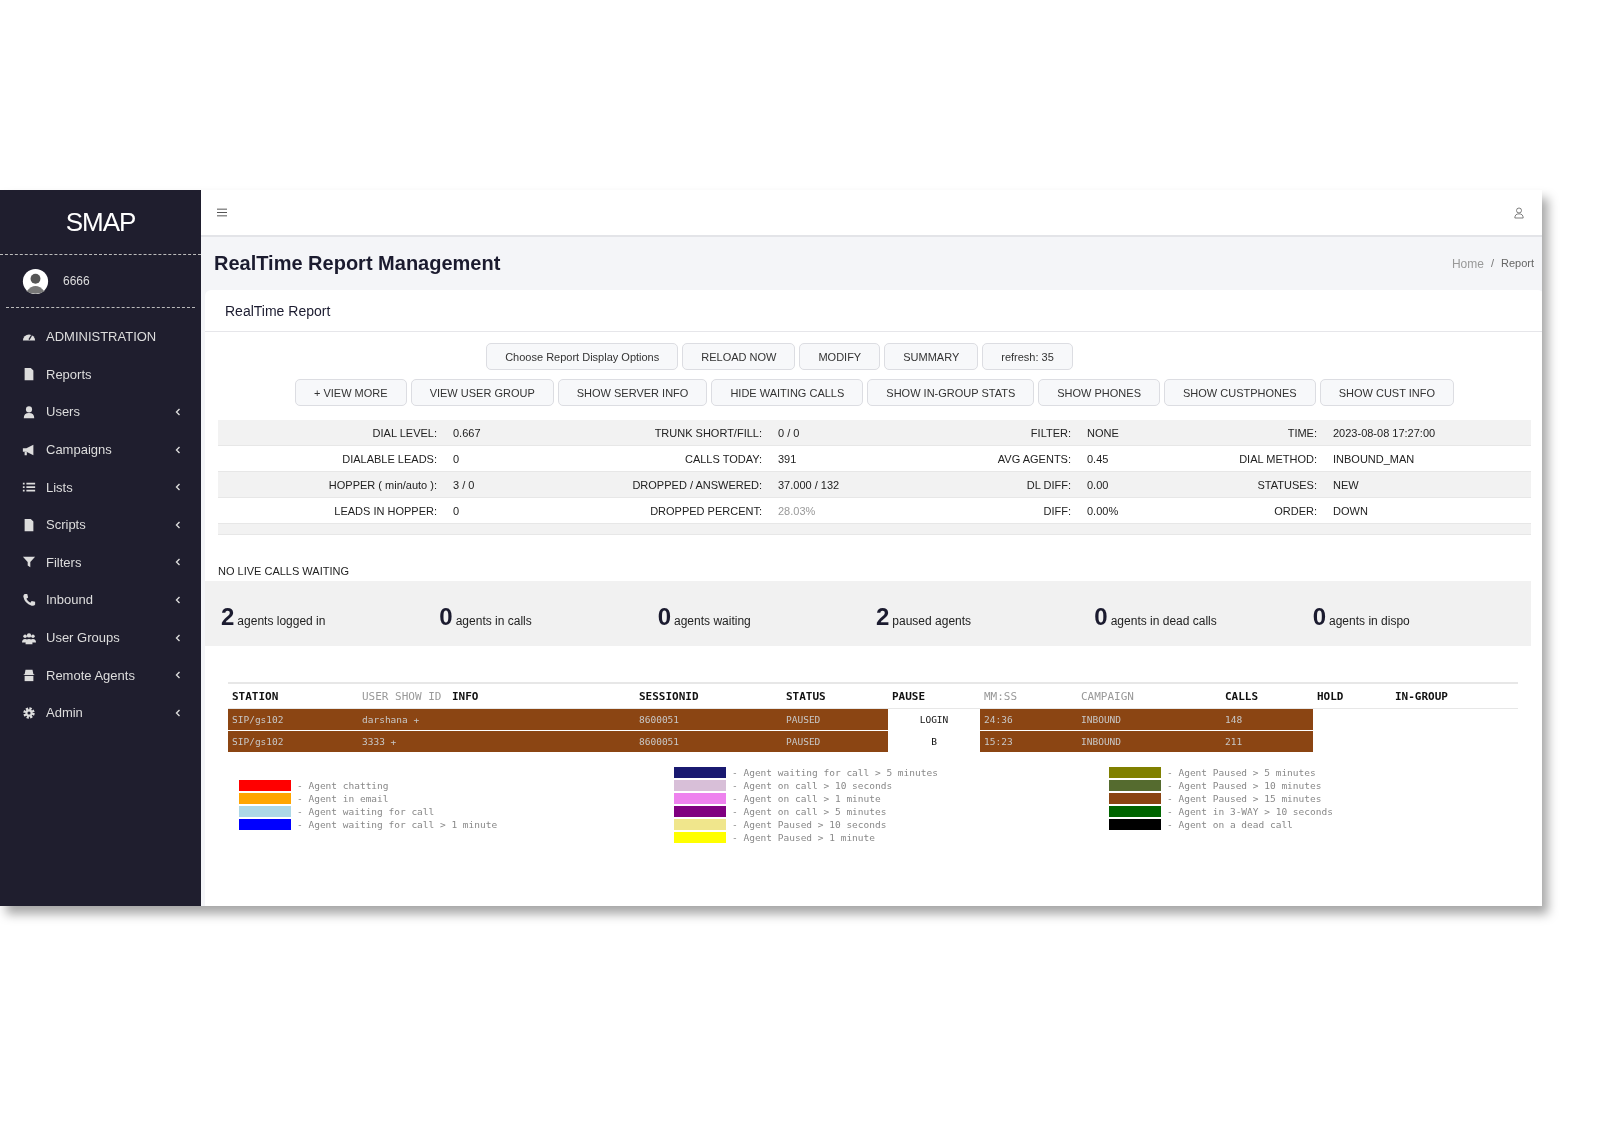  What do you see at coordinates (29, 374) in the screenshot?
I see `document-icon` at bounding box center [29, 374].